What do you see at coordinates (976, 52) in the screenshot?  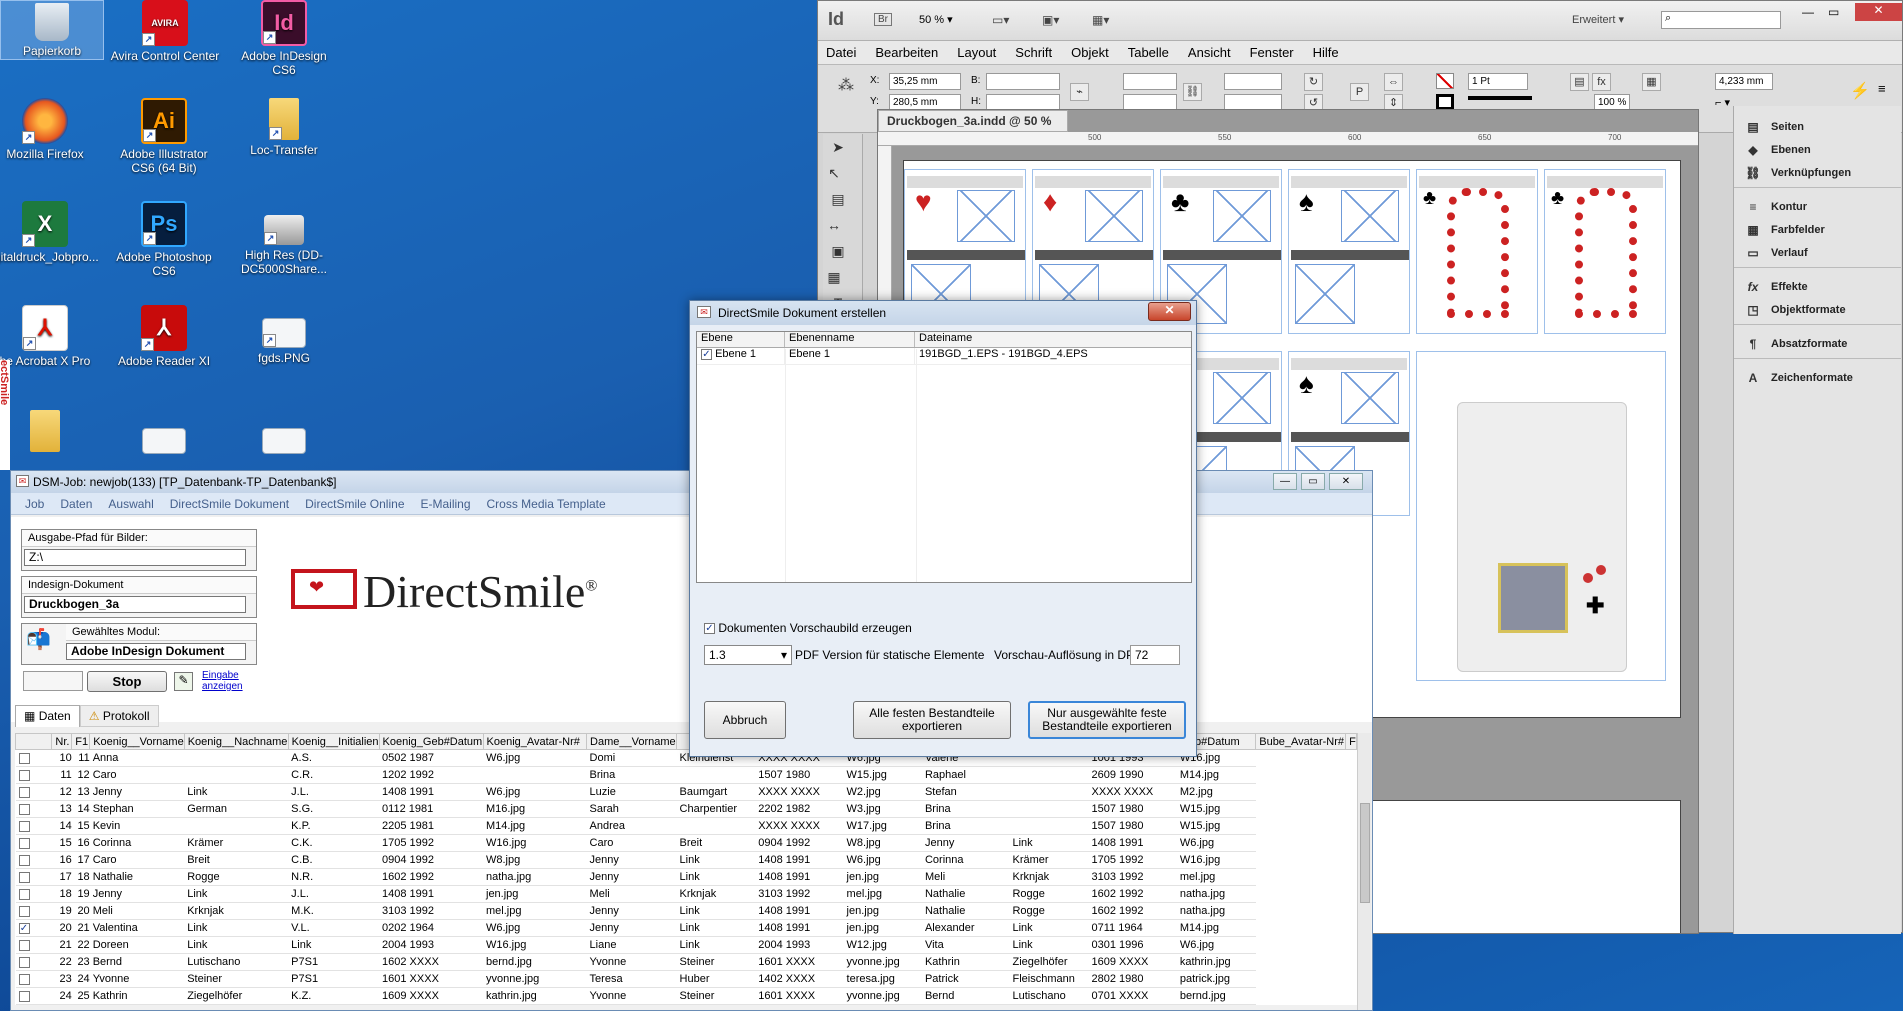 I see `menu-layout: Layout` at bounding box center [976, 52].